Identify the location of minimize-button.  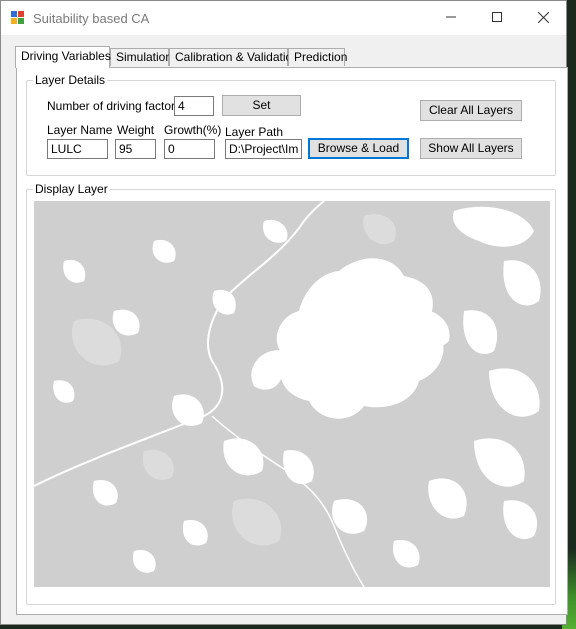
(451, 17).